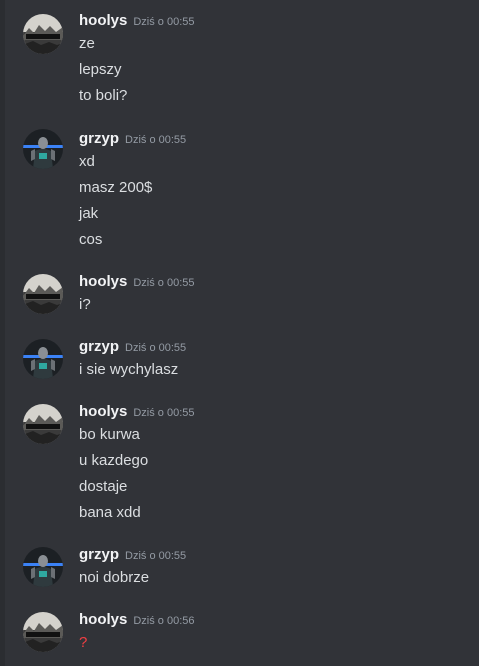 The height and width of the screenshot is (666, 479). What do you see at coordinates (114, 577) in the screenshot?
I see `message-text: noi dobrze` at bounding box center [114, 577].